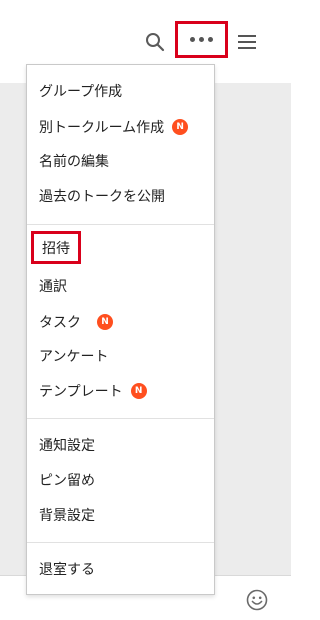 This screenshot has width=320, height=620. I want to click on menu-item-background-settings: 背景設定, so click(67, 515).